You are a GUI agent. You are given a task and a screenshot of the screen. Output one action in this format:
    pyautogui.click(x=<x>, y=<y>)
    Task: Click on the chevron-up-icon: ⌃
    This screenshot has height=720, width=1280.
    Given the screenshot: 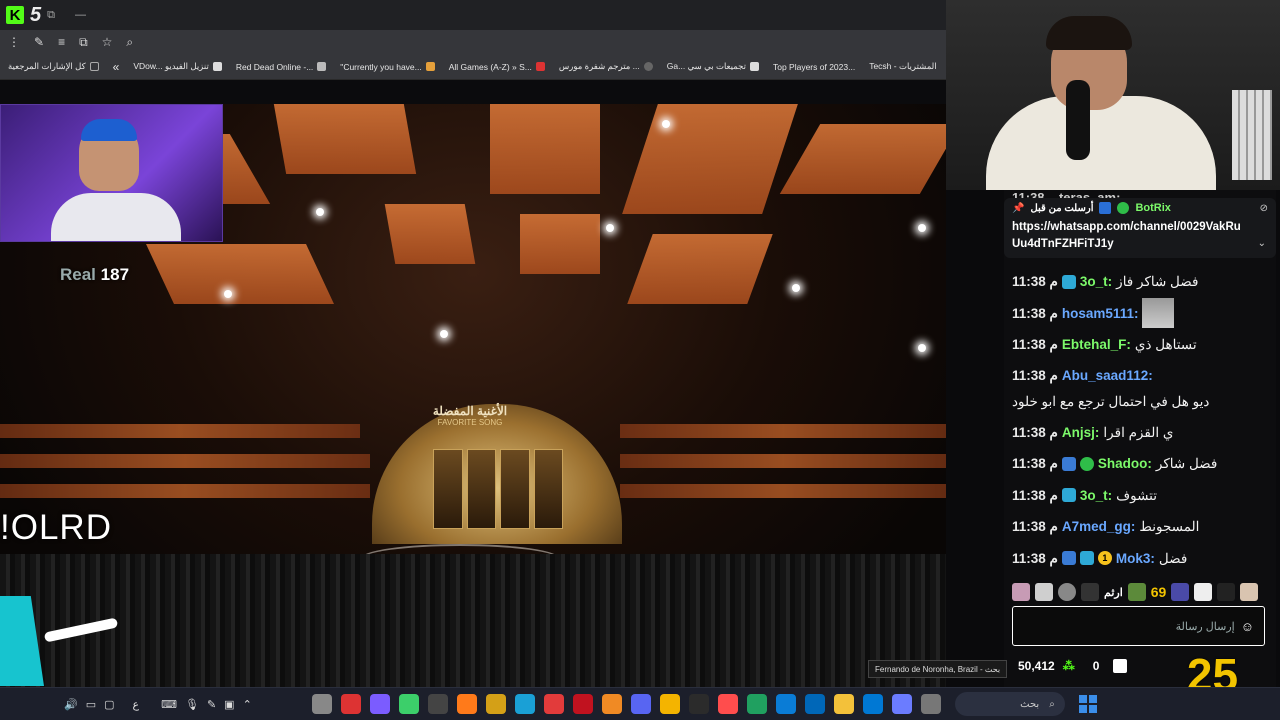 What is the action you would take?
    pyautogui.click(x=247, y=704)
    